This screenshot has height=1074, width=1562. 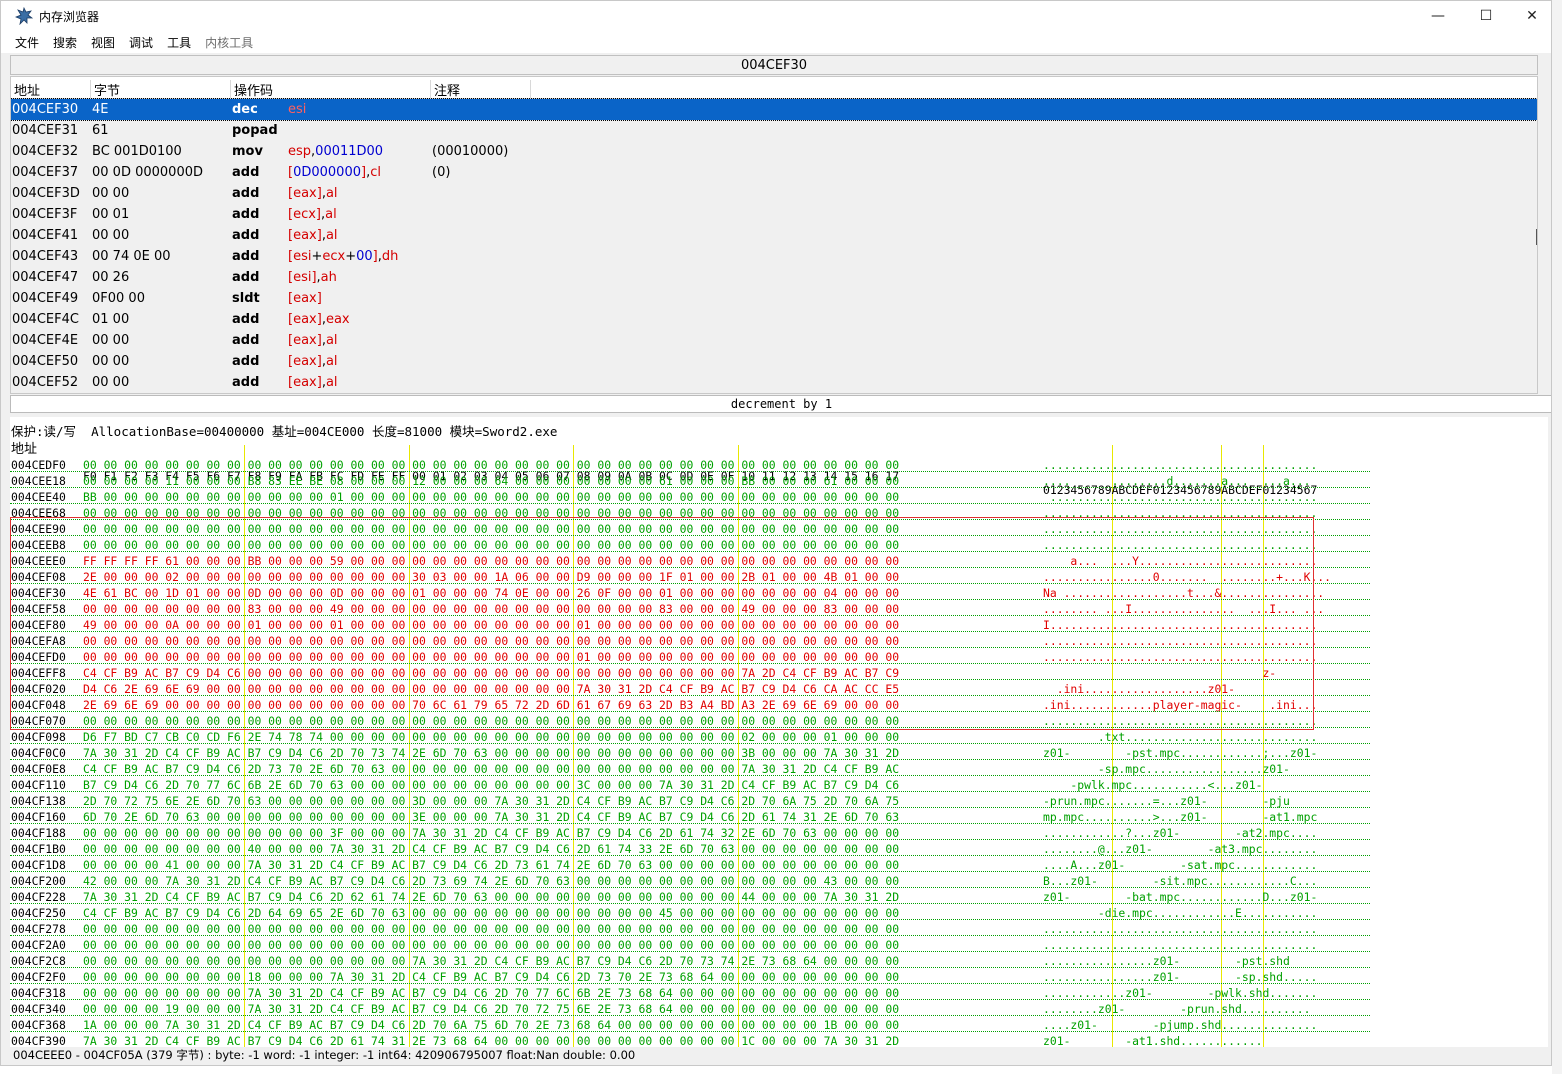 What do you see at coordinates (38, 977) in the screenshot?
I see `hex-address: 004CF2F0` at bounding box center [38, 977].